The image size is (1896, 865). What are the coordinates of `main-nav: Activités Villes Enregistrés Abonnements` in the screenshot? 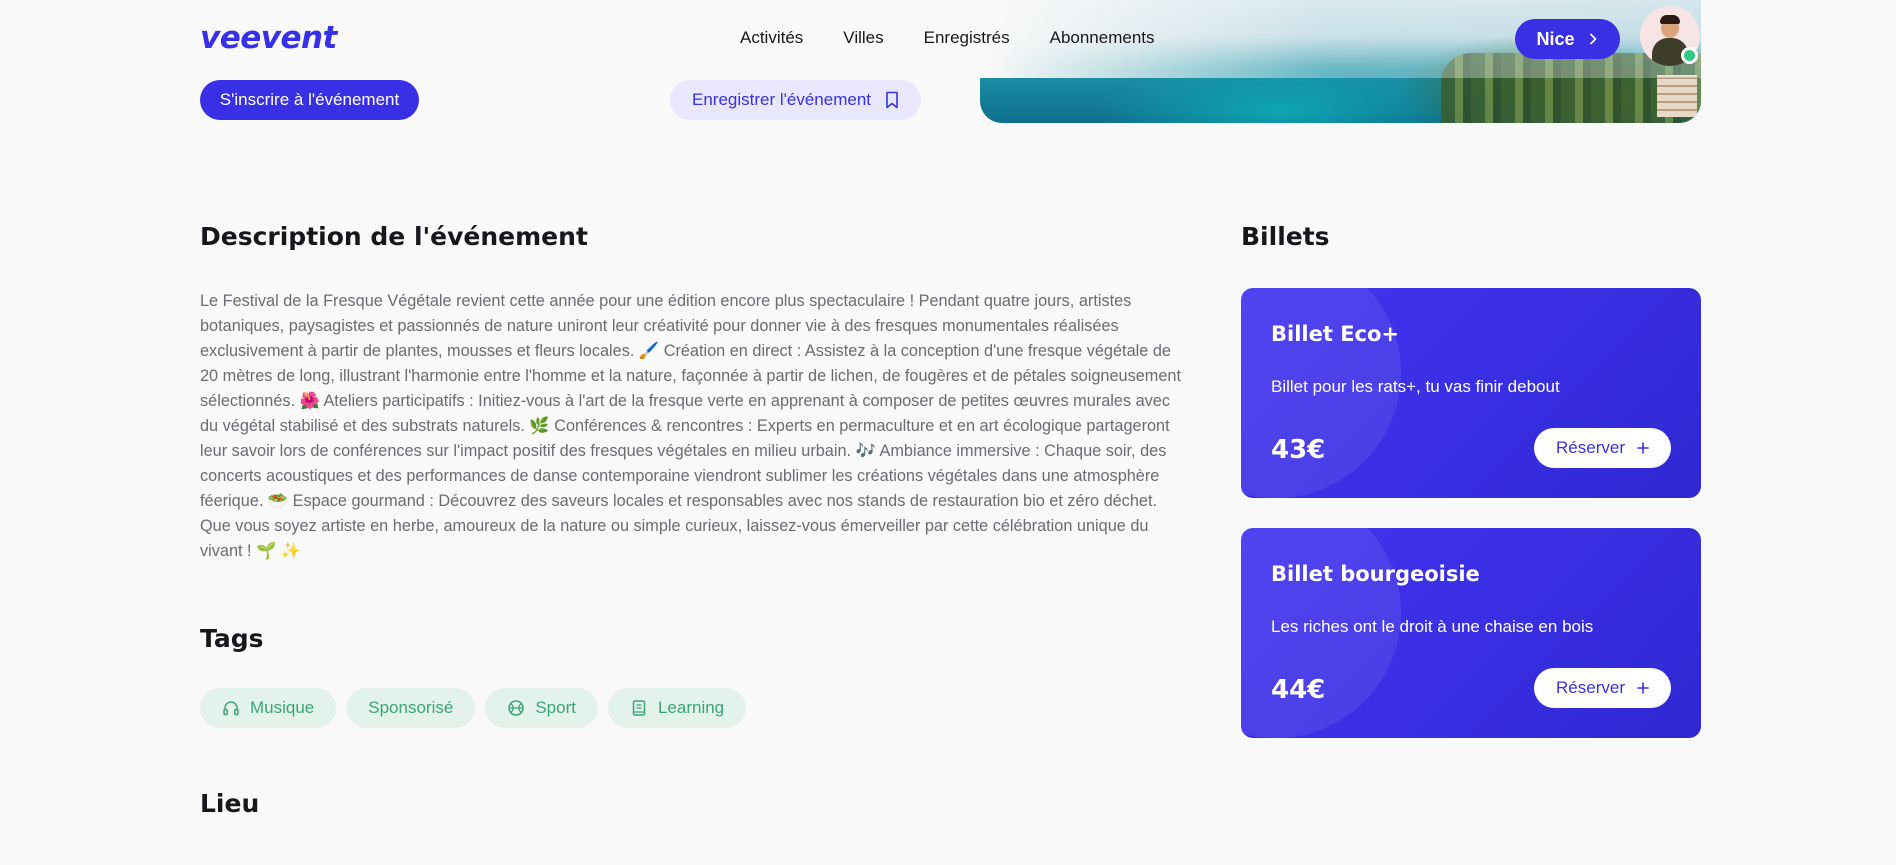 It's located at (947, 38).